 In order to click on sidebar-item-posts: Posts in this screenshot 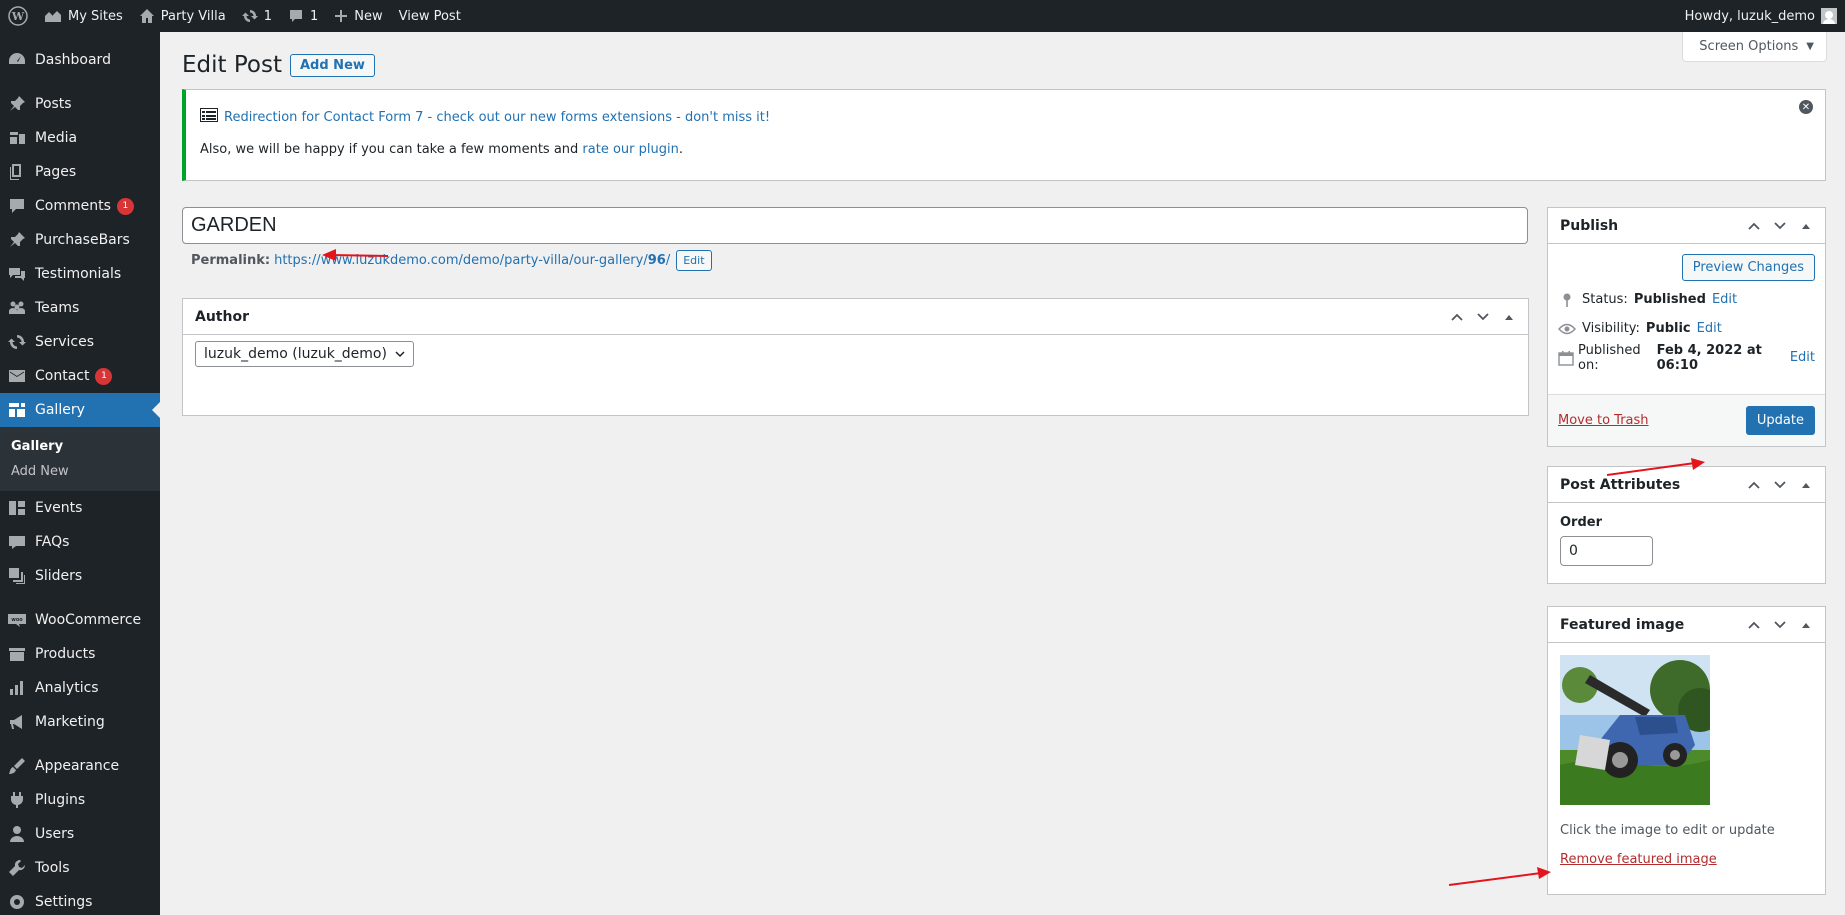, I will do `click(80, 104)`.